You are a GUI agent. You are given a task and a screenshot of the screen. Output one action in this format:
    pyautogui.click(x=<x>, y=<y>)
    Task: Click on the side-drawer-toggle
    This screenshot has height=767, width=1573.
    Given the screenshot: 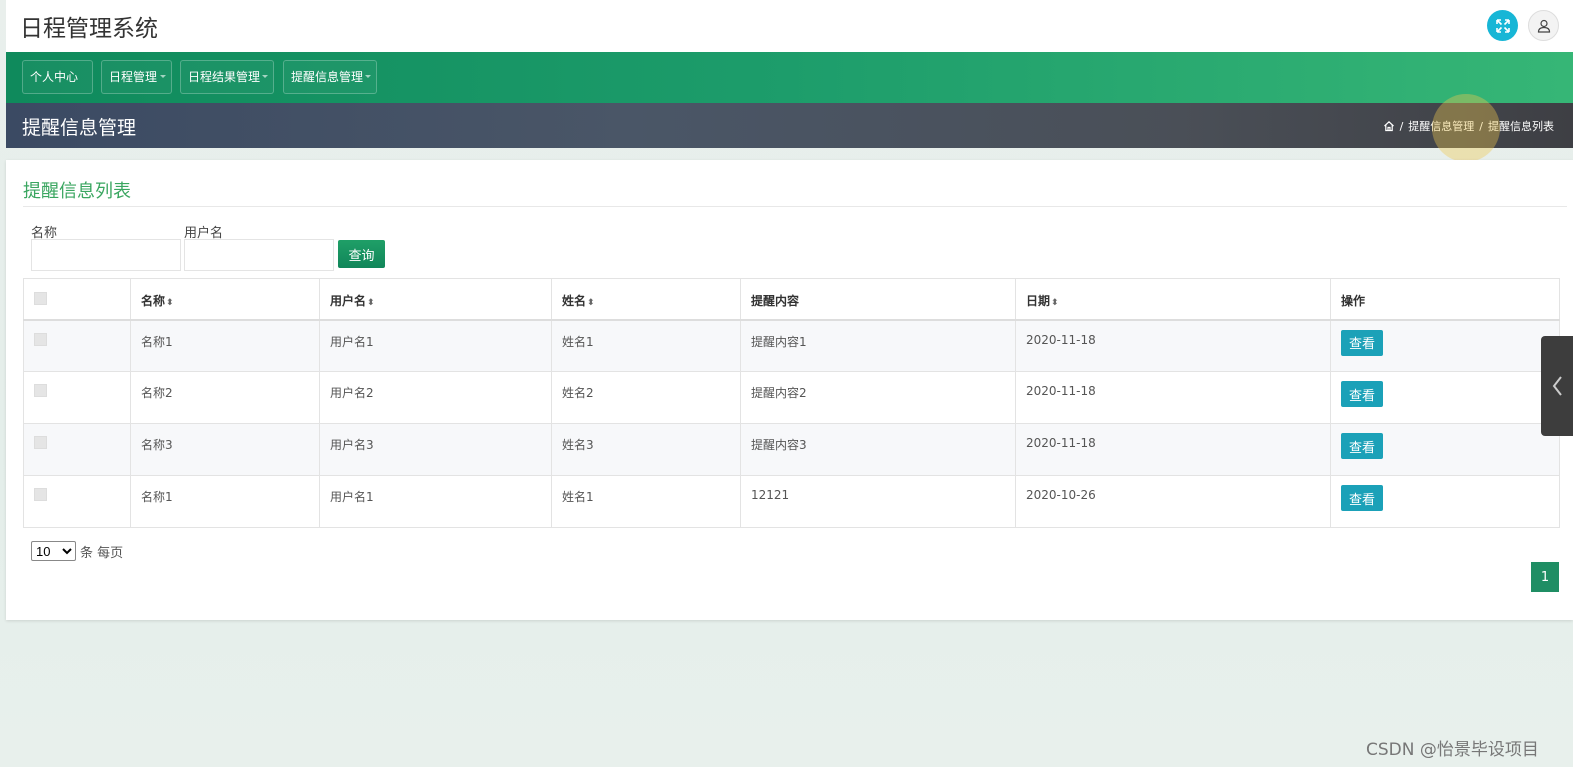 What is the action you would take?
    pyautogui.click(x=1557, y=386)
    